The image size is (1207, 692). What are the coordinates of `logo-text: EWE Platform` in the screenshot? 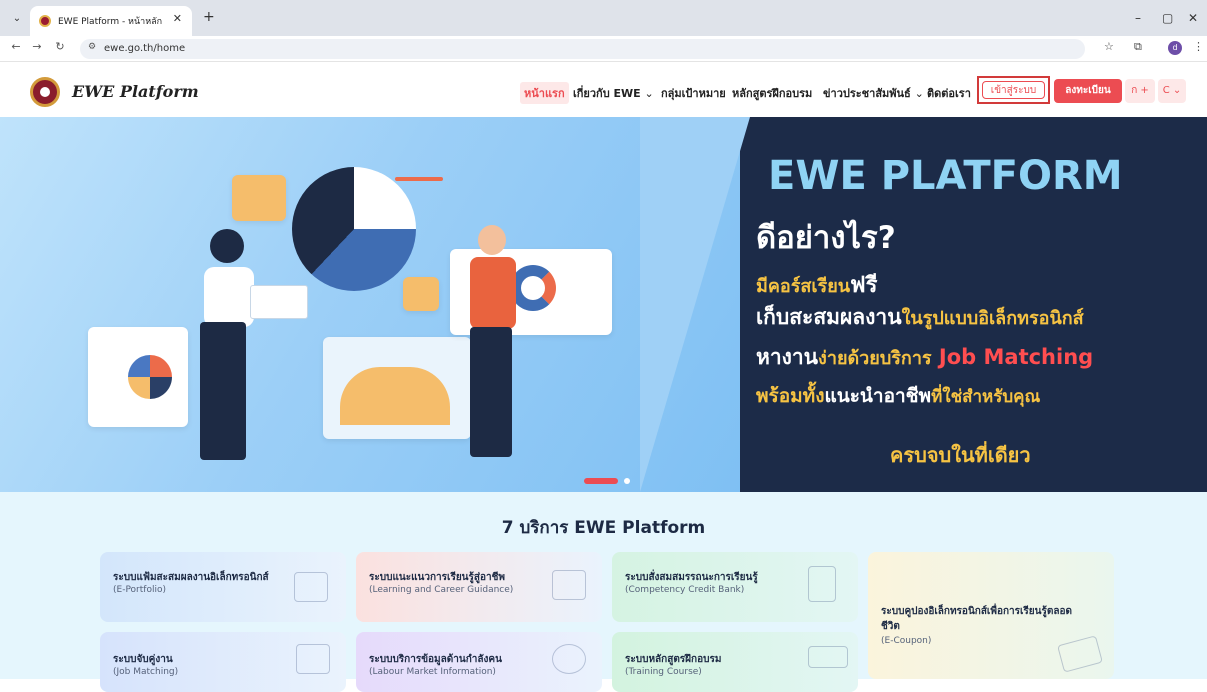 It's located at (135, 91).